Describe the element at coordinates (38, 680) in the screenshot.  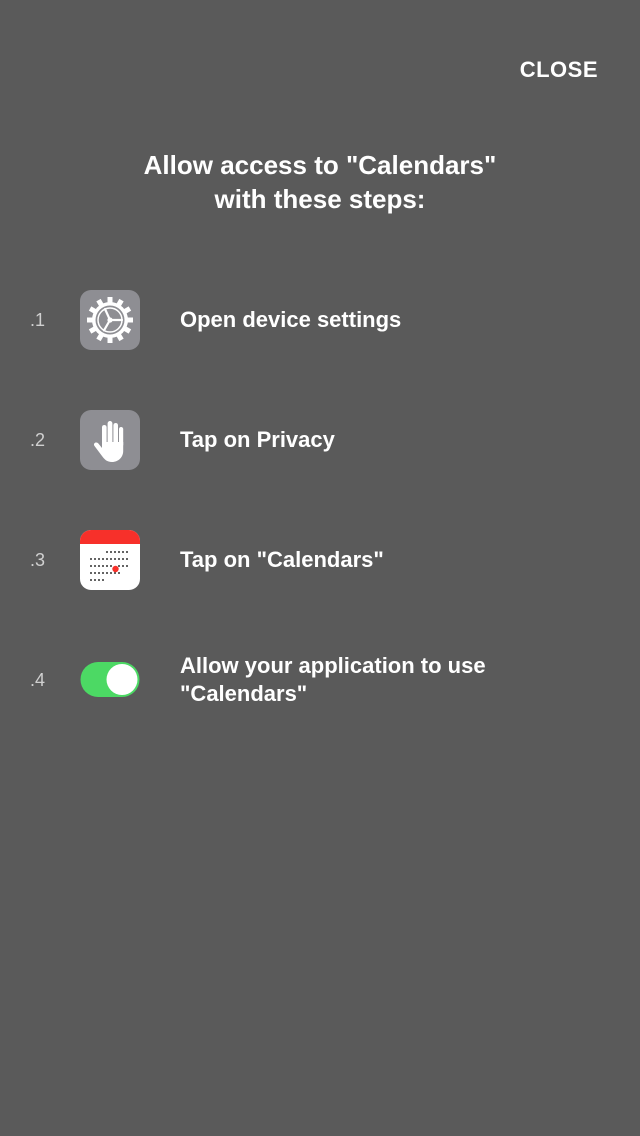
I see `step-number: .4` at that location.